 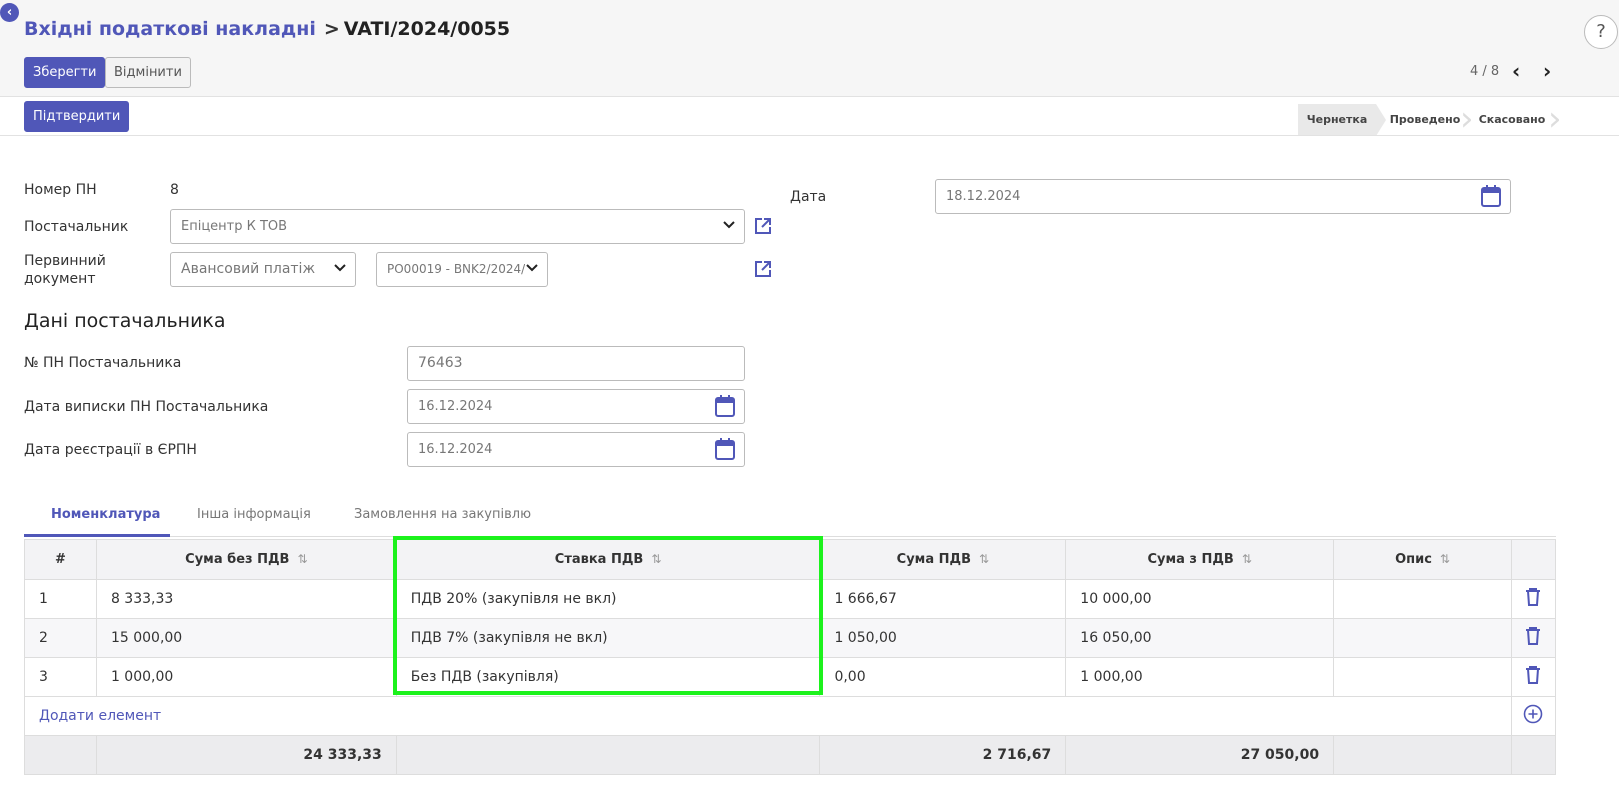 I want to click on supplier-number-label: № ПН Постачальника, so click(x=103, y=363).